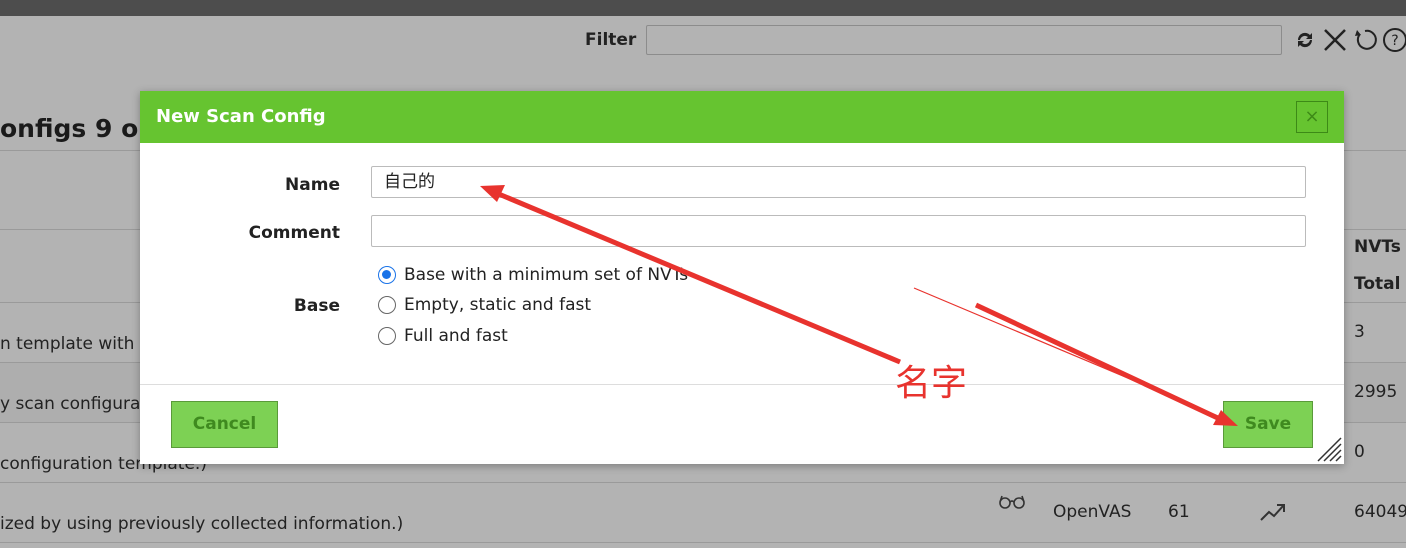 This screenshot has height=548, width=1406. I want to click on row-scanner: OpenVAS, so click(1092, 512).